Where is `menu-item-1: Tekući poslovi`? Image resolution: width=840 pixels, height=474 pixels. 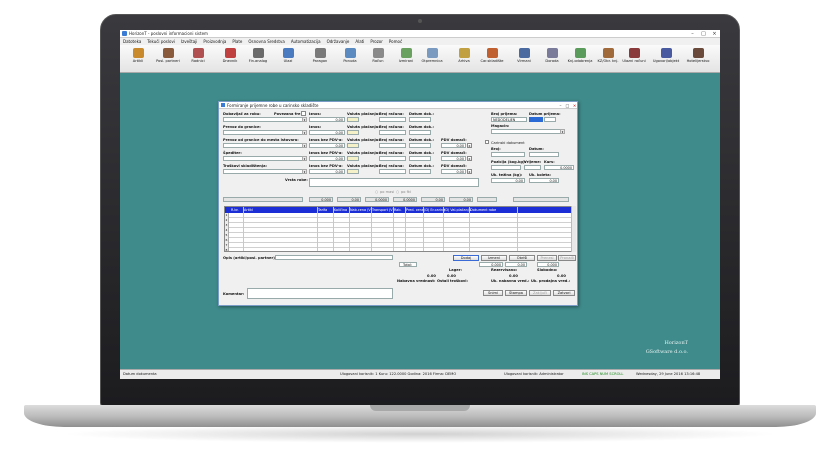 menu-item-1: Tekući poslovi is located at coordinates (161, 41).